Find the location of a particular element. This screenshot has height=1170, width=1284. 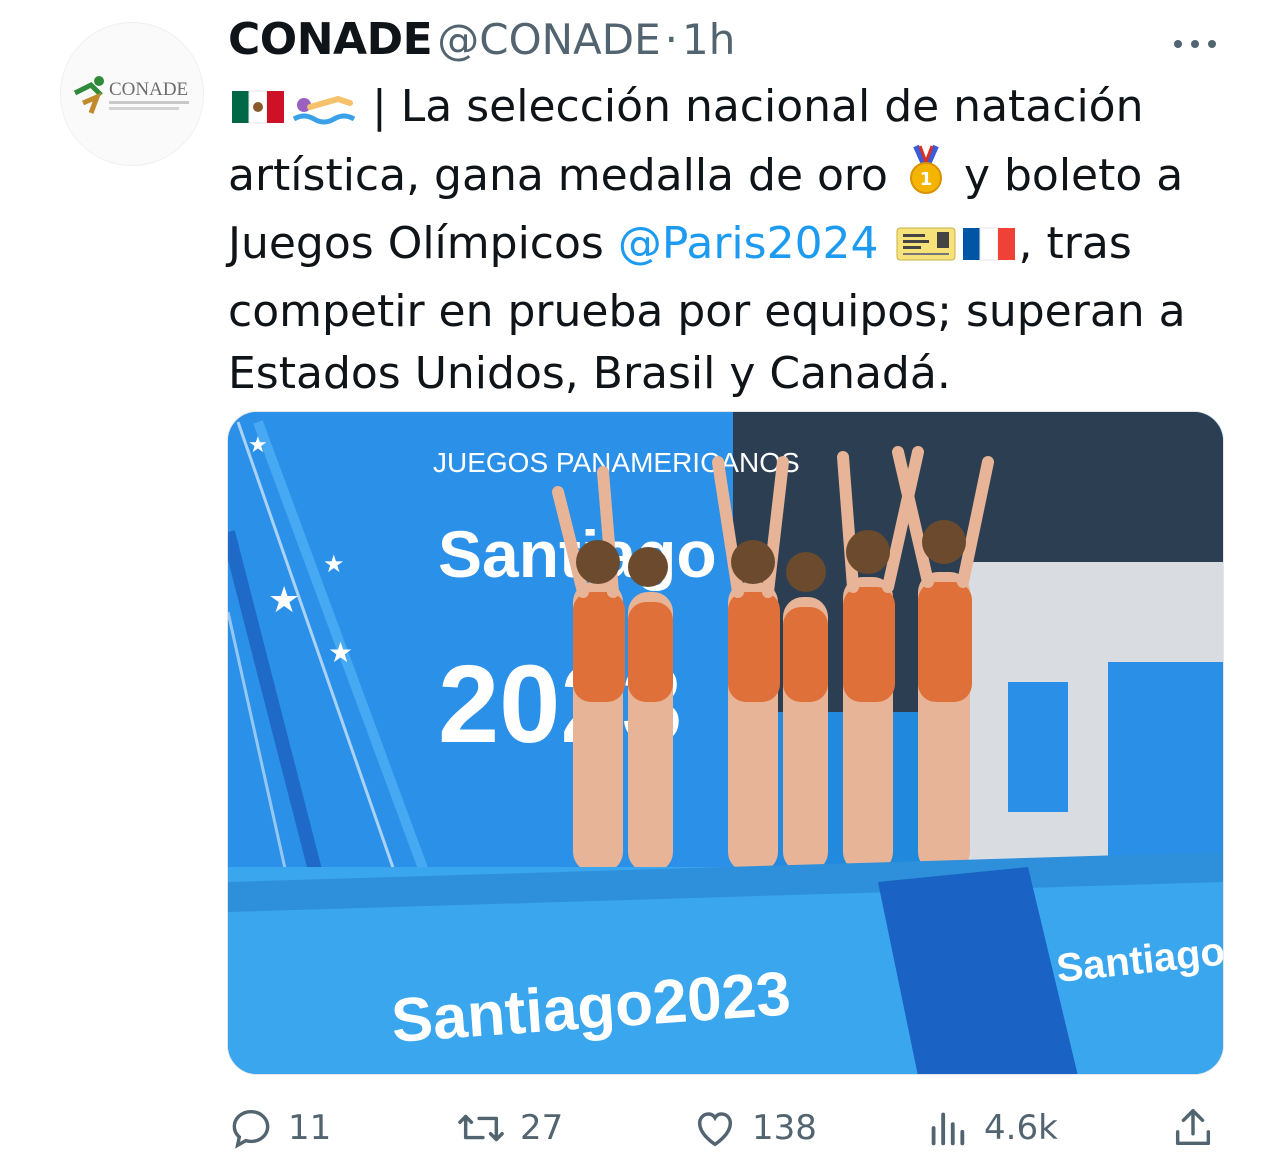

share-button is located at coordinates (1200, 1128).